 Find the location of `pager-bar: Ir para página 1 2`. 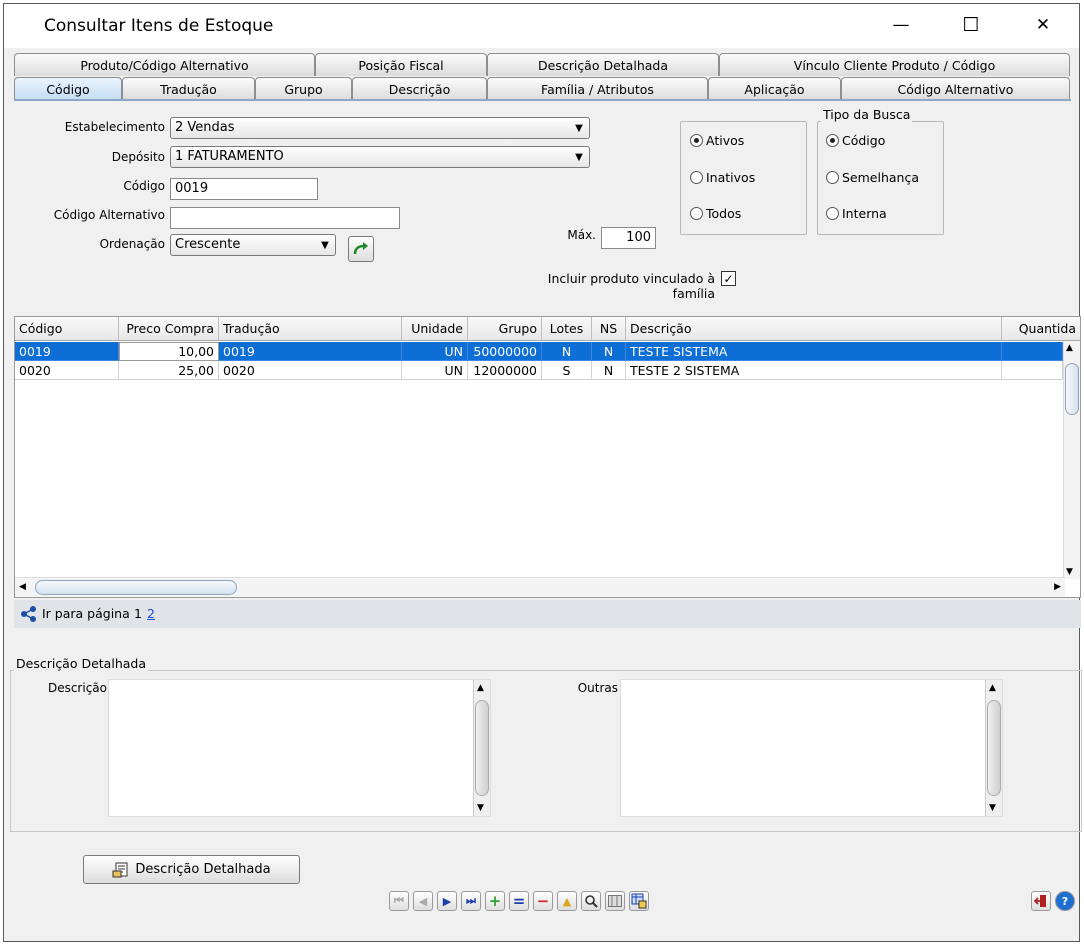

pager-bar: Ir para página 1 2 is located at coordinates (547, 614).